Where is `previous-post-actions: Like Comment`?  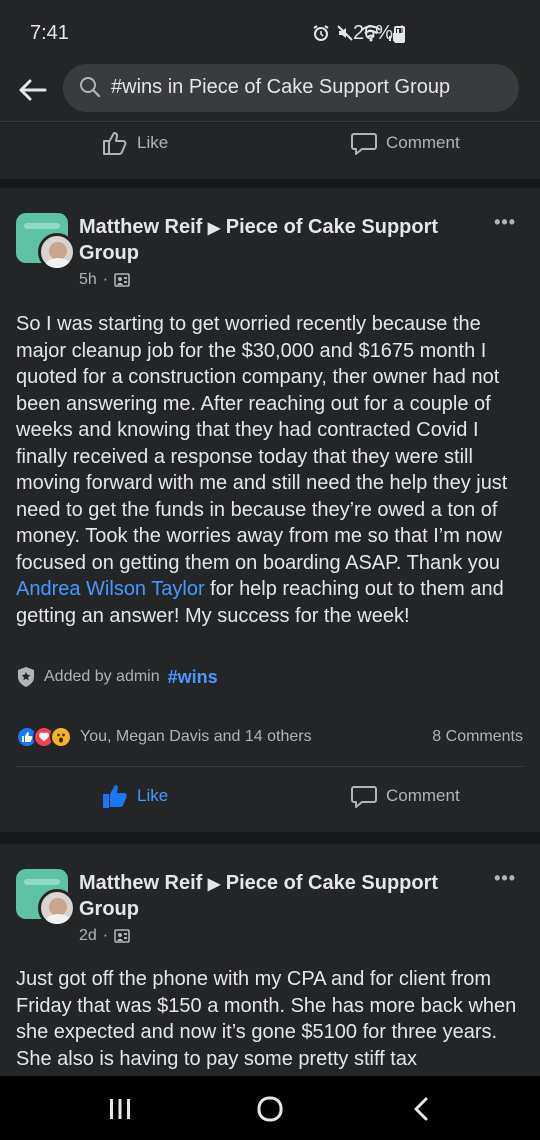 previous-post-actions: Like Comment is located at coordinates (270, 151).